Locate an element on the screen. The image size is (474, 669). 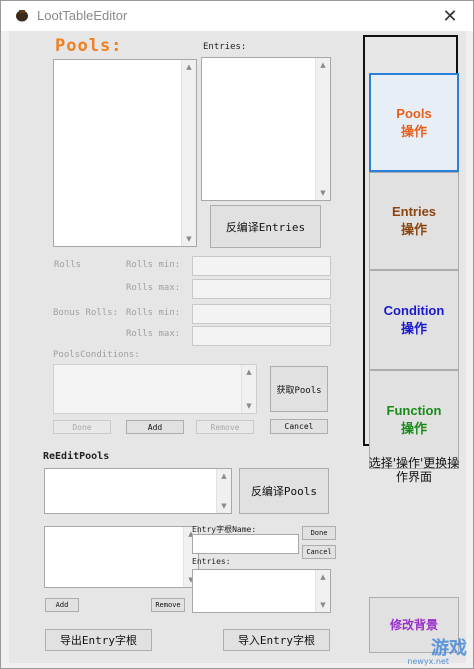
condition-mode-sublabel: 操作 is located at coordinates (413, 328).